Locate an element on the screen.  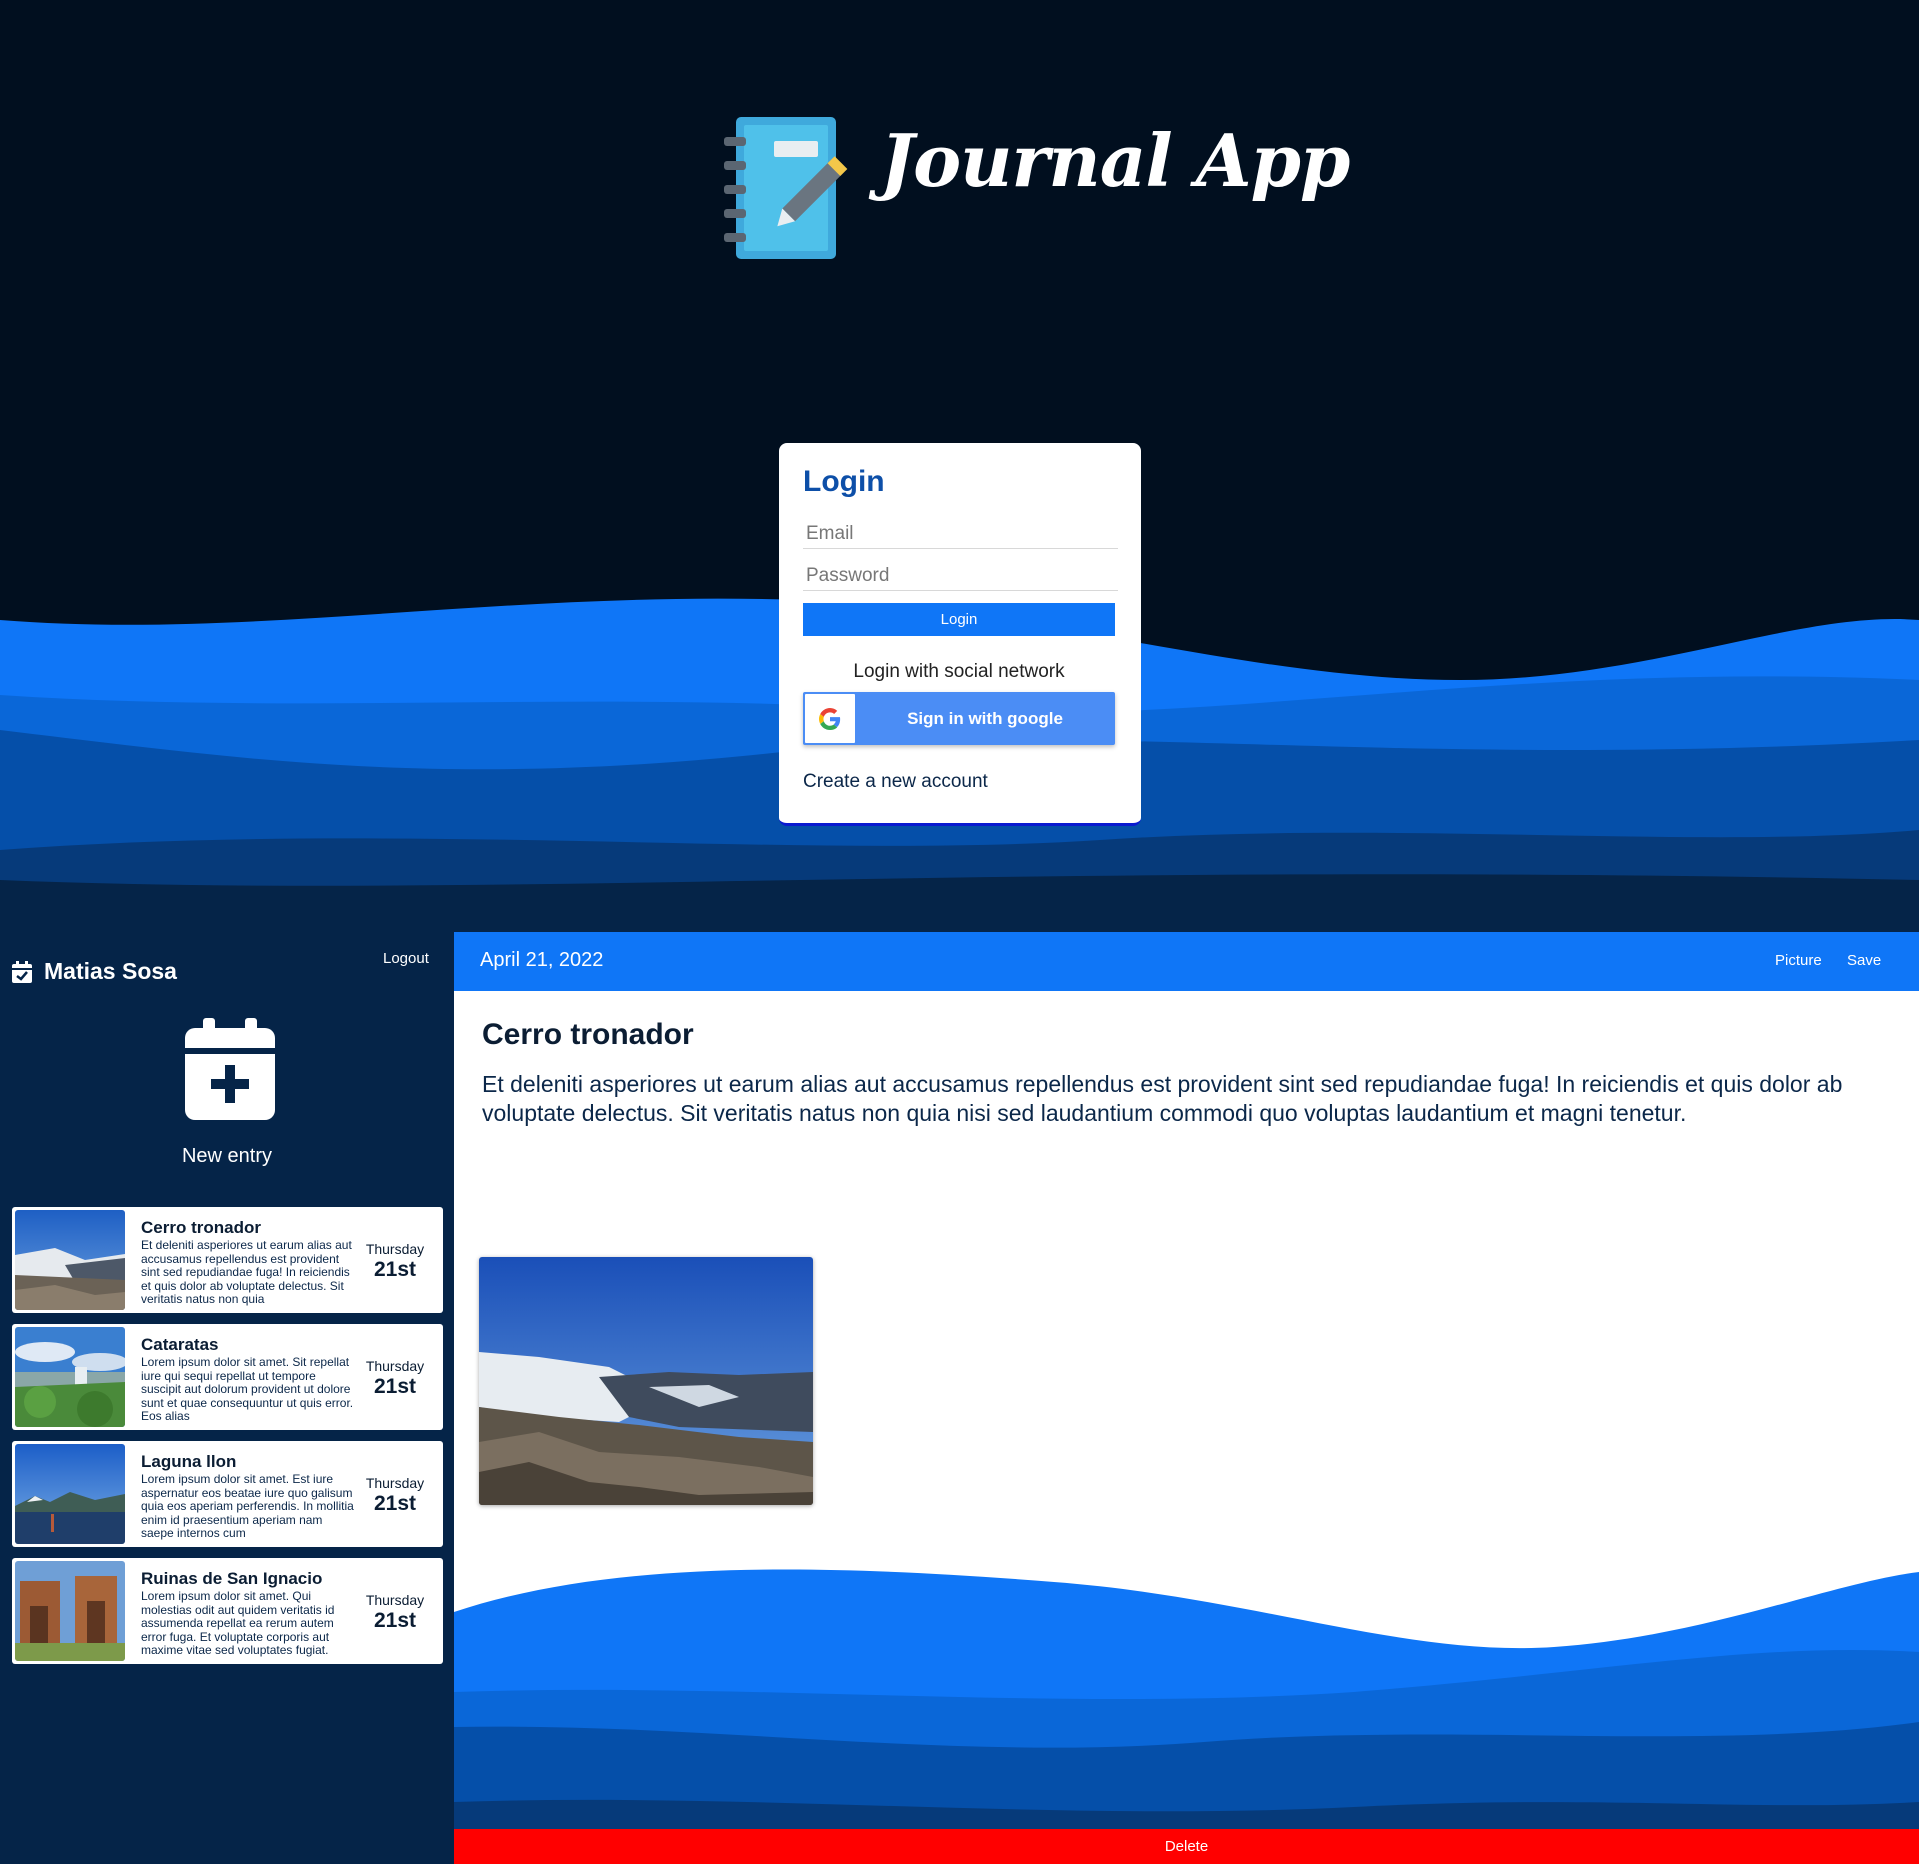
calendar-plus-icon is located at coordinates (229, 1069).